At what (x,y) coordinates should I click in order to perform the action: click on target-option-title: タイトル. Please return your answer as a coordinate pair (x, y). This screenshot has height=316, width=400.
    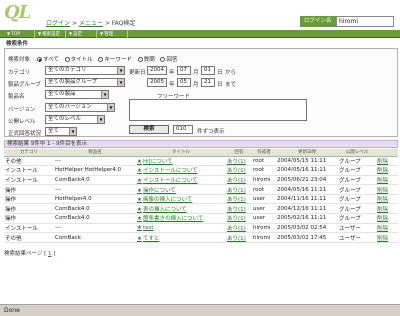
    Looking at the image, I should click on (78, 60).